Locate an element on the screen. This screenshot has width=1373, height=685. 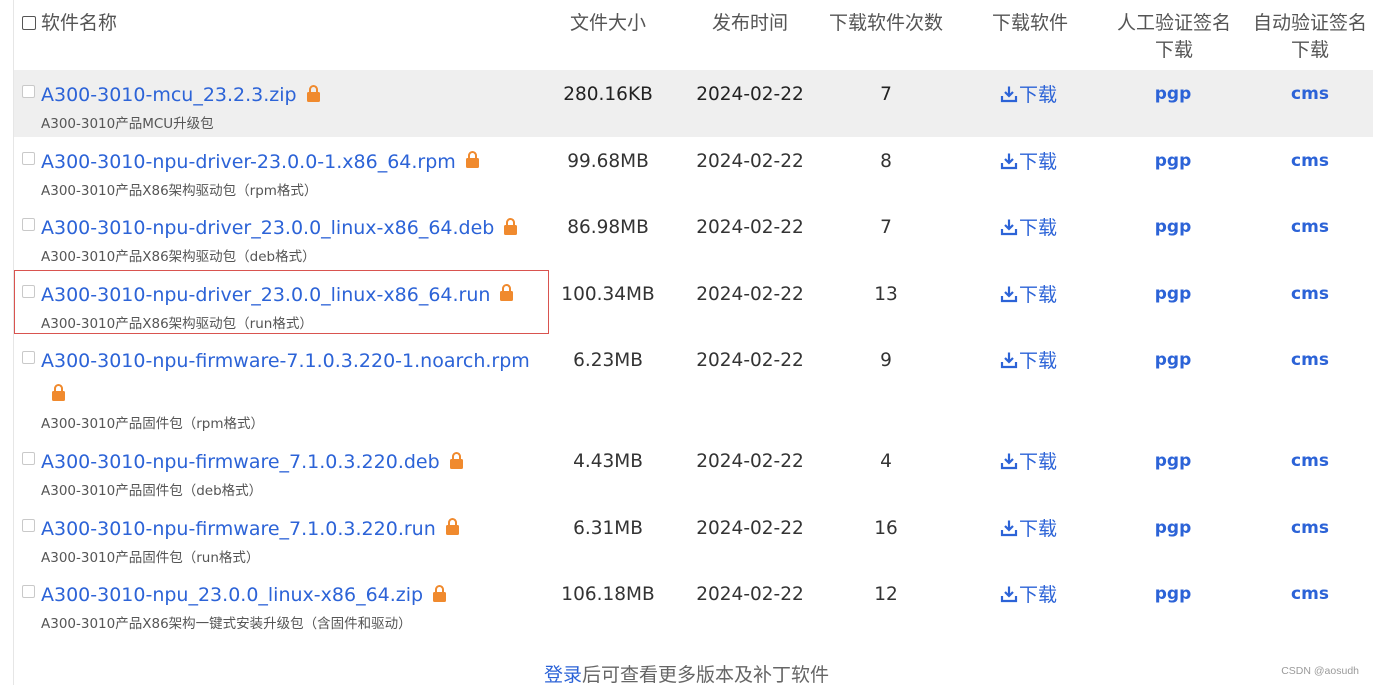
header-download: 下载软件 is located at coordinates (1029, 23).